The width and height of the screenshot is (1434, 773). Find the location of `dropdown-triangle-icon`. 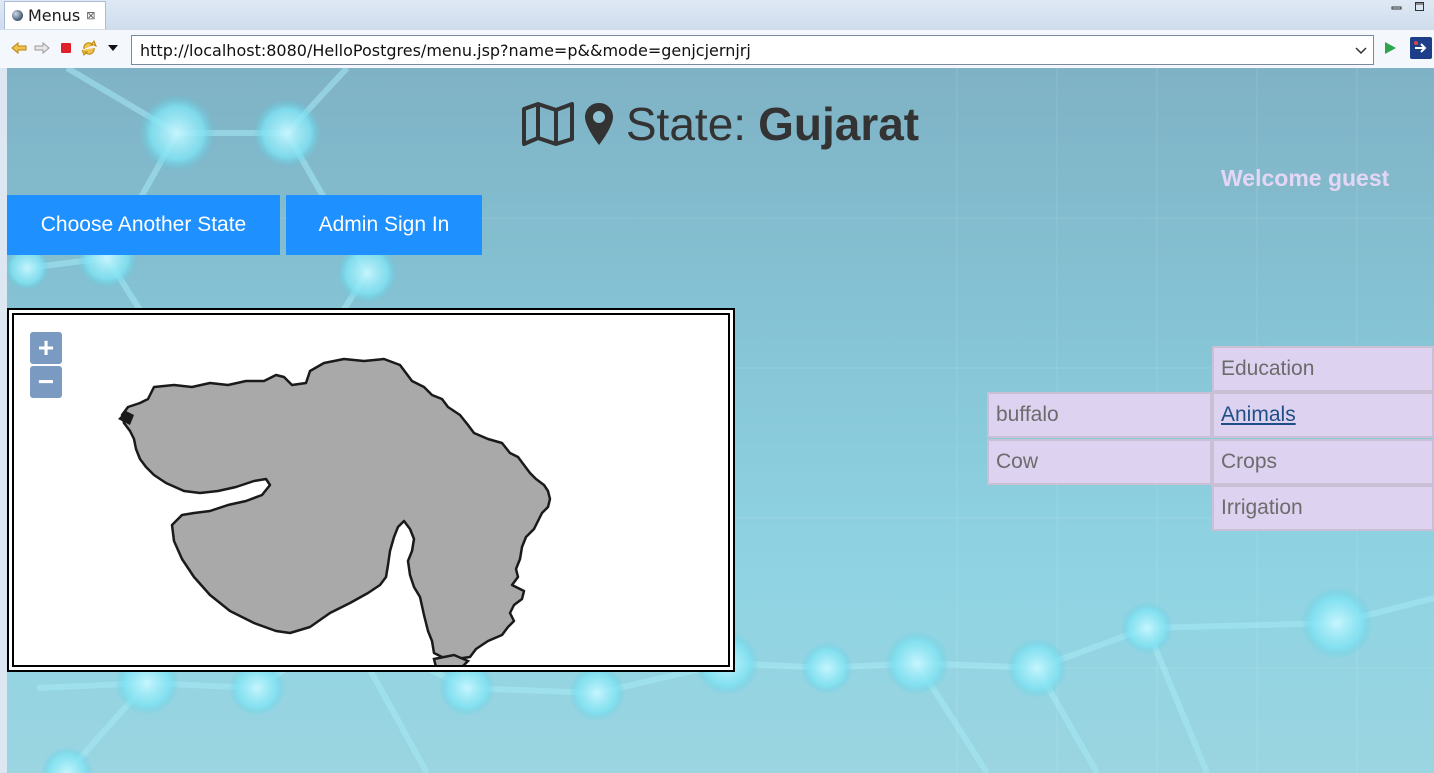

dropdown-triangle-icon is located at coordinates (113, 48).